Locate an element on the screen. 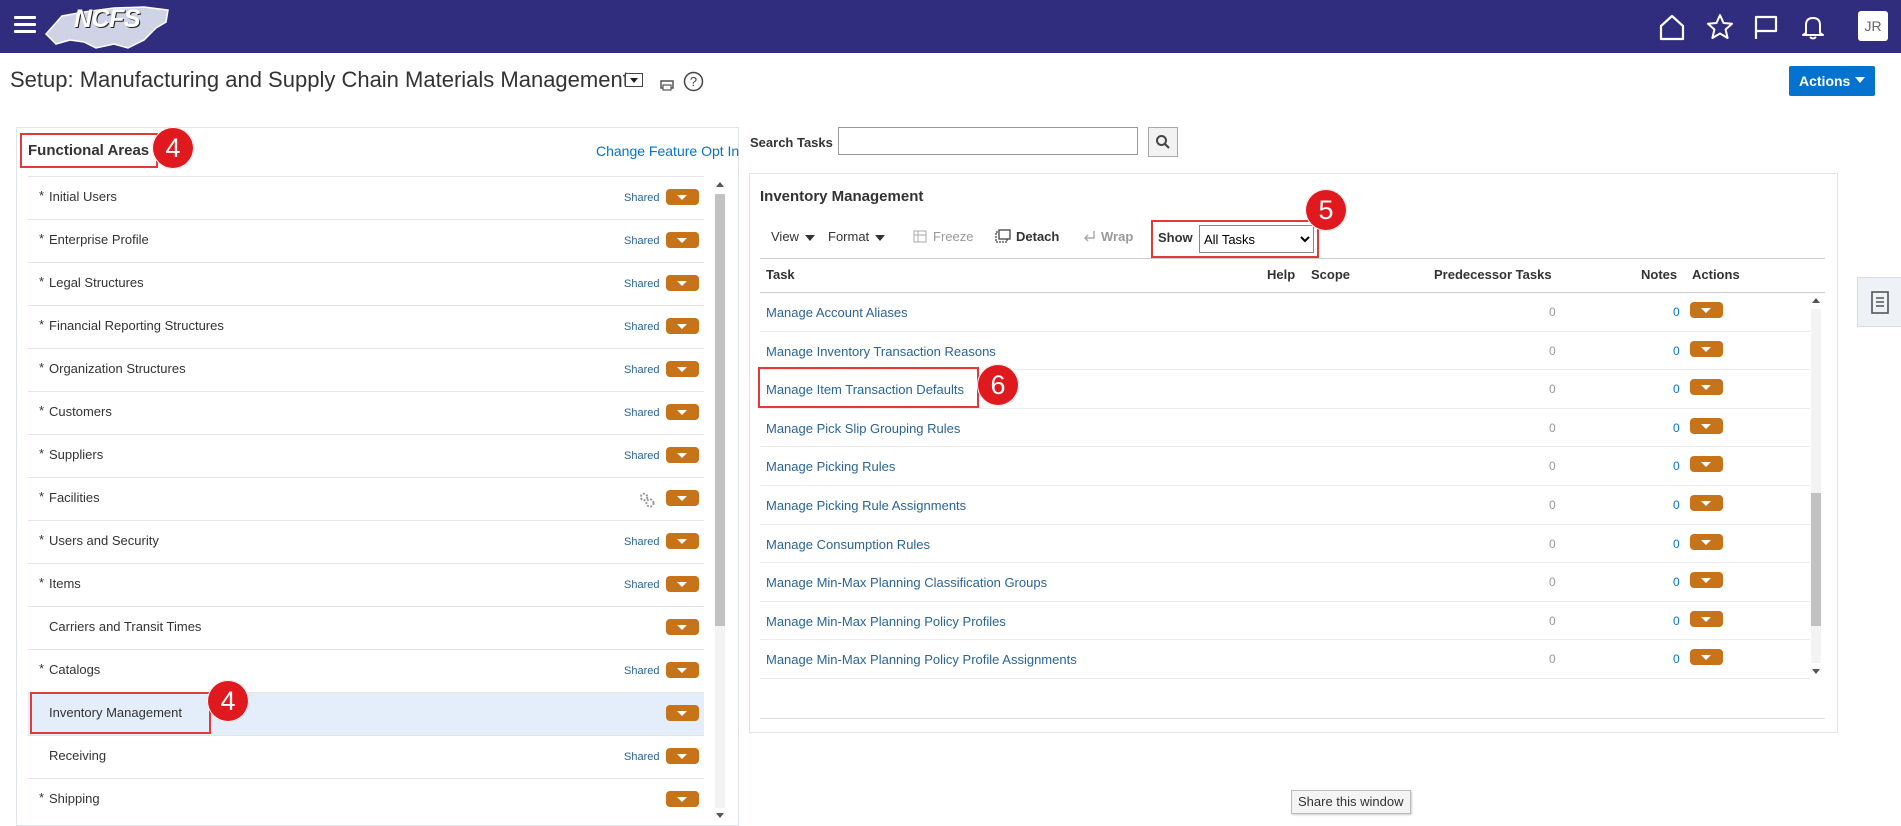  column-header-predecessor-tasks: Predecessor Tasks is located at coordinates (1493, 274).